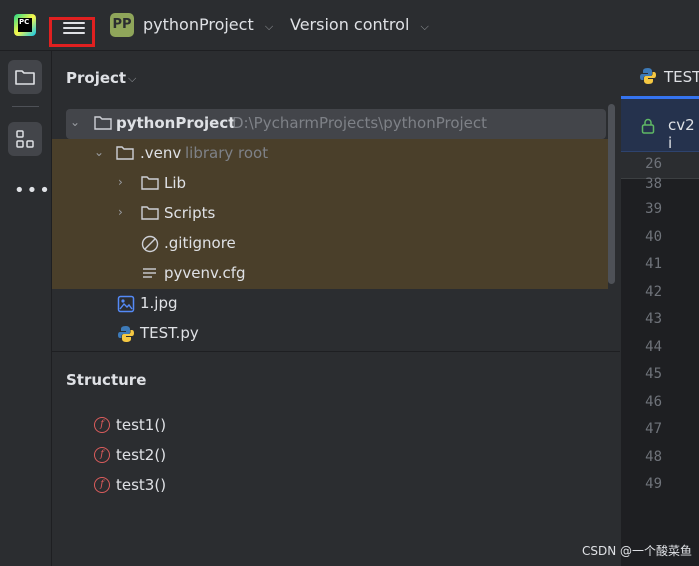  I want to click on function-label: test2(), so click(141, 455).